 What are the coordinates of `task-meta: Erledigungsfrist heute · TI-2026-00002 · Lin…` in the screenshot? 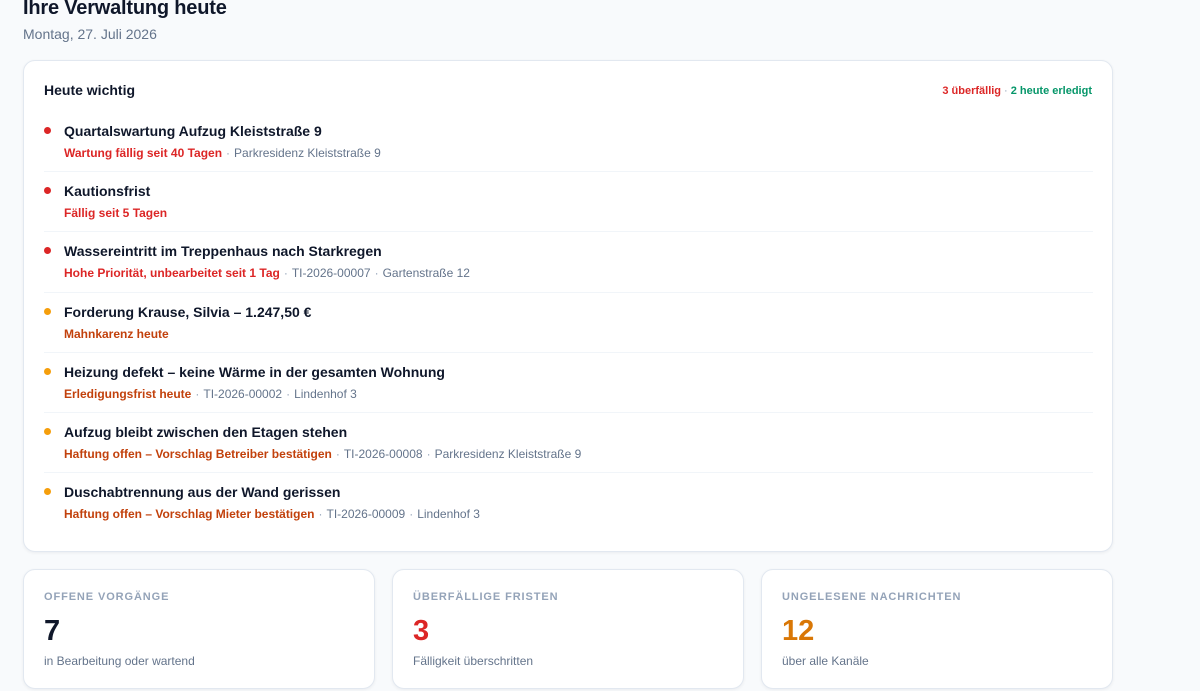 It's located at (210, 394).